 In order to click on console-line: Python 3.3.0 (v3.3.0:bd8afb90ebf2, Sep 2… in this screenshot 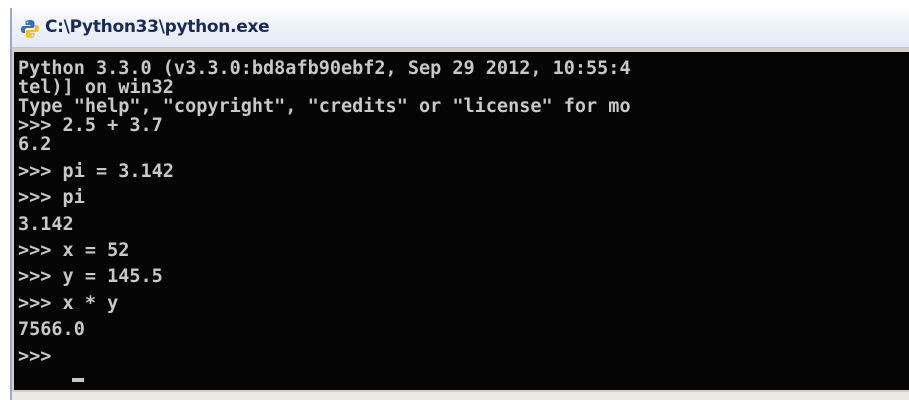, I will do `click(324, 68)`.